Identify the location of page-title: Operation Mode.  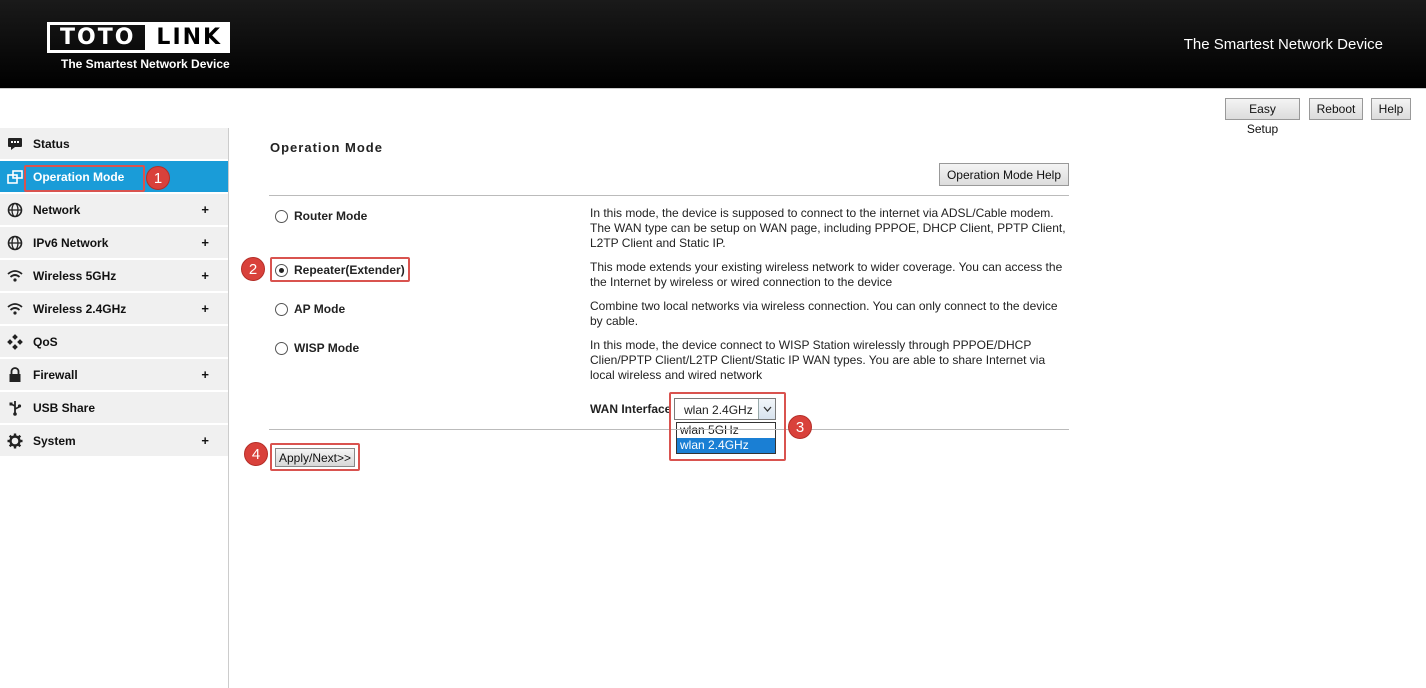
(326, 147).